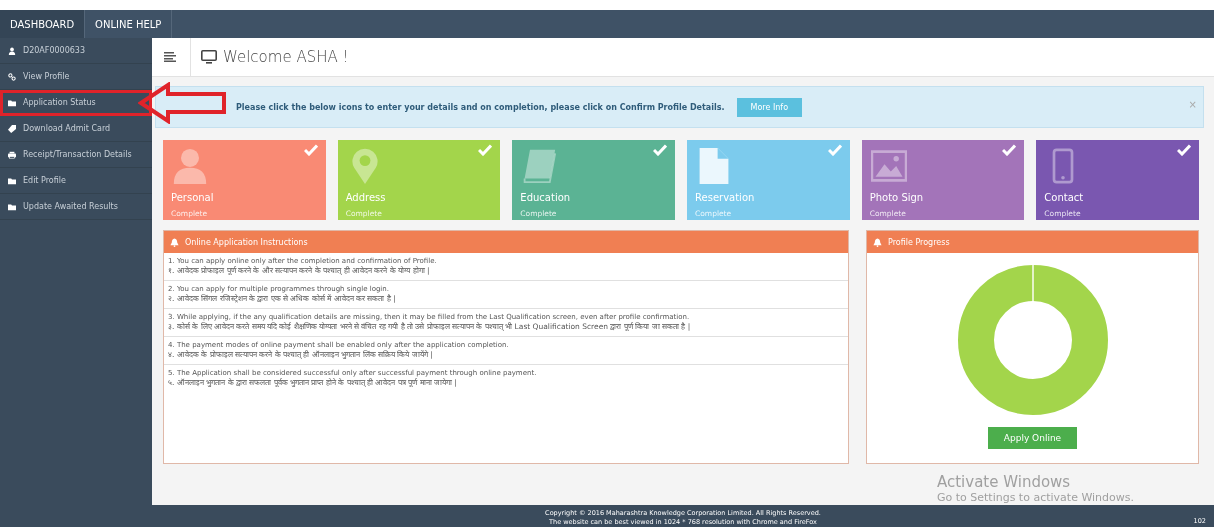 The image size is (1214, 527). Describe the element at coordinates (1004, 482) in the screenshot. I see `activation-title: Activate Windows` at that location.